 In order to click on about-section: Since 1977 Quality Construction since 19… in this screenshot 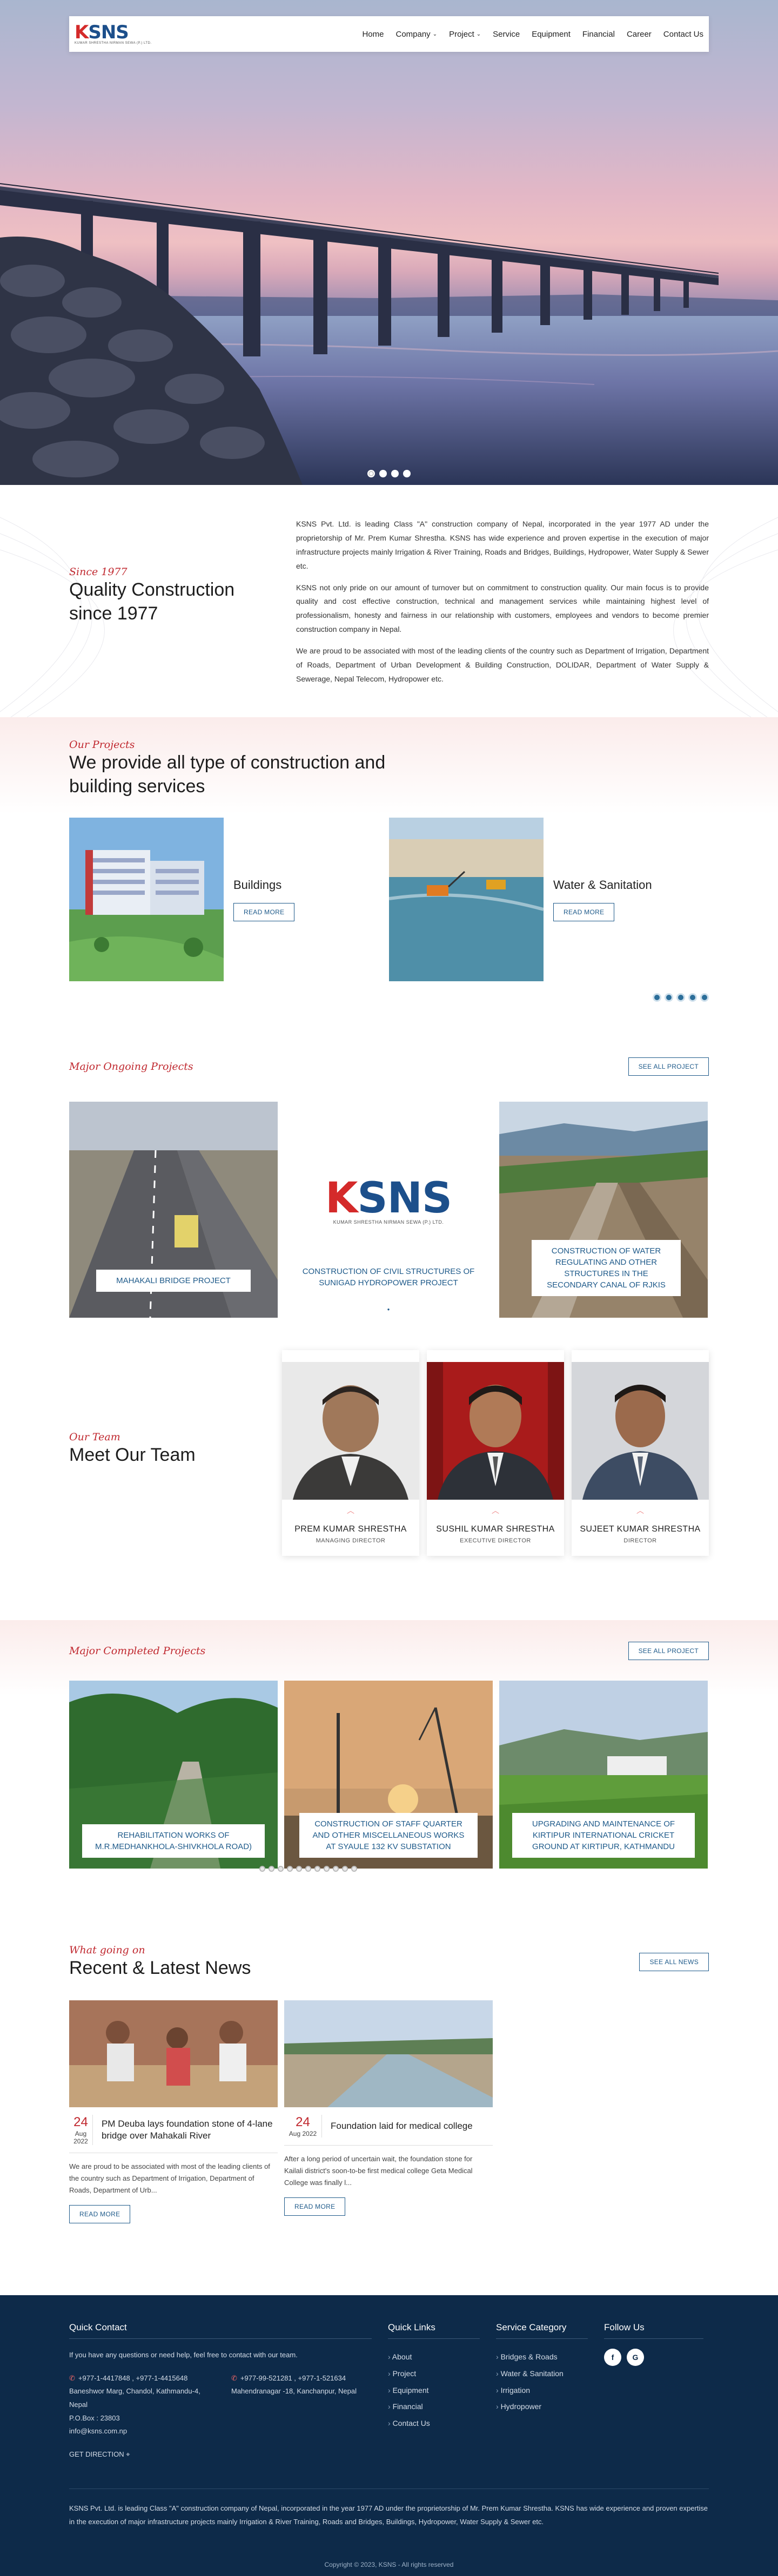, I will do `click(389, 601)`.